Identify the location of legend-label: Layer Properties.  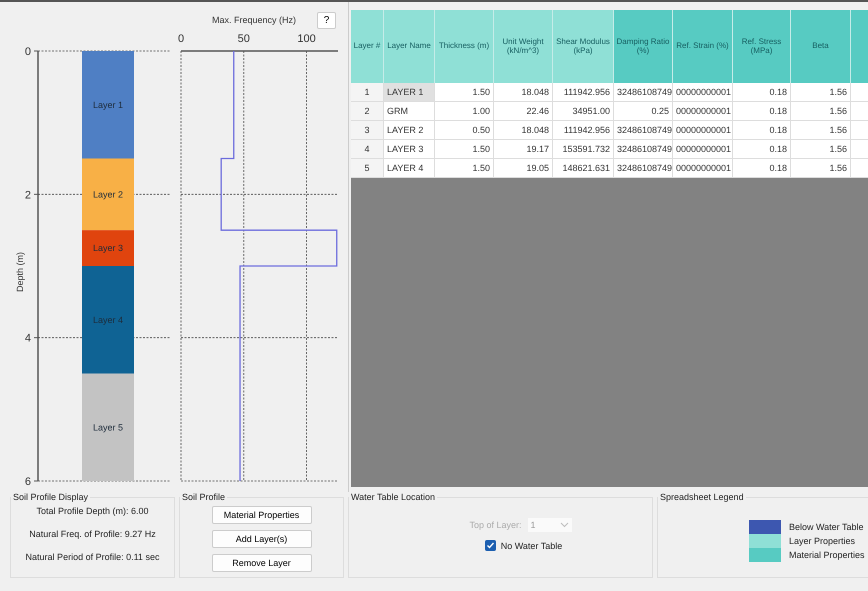
(822, 541).